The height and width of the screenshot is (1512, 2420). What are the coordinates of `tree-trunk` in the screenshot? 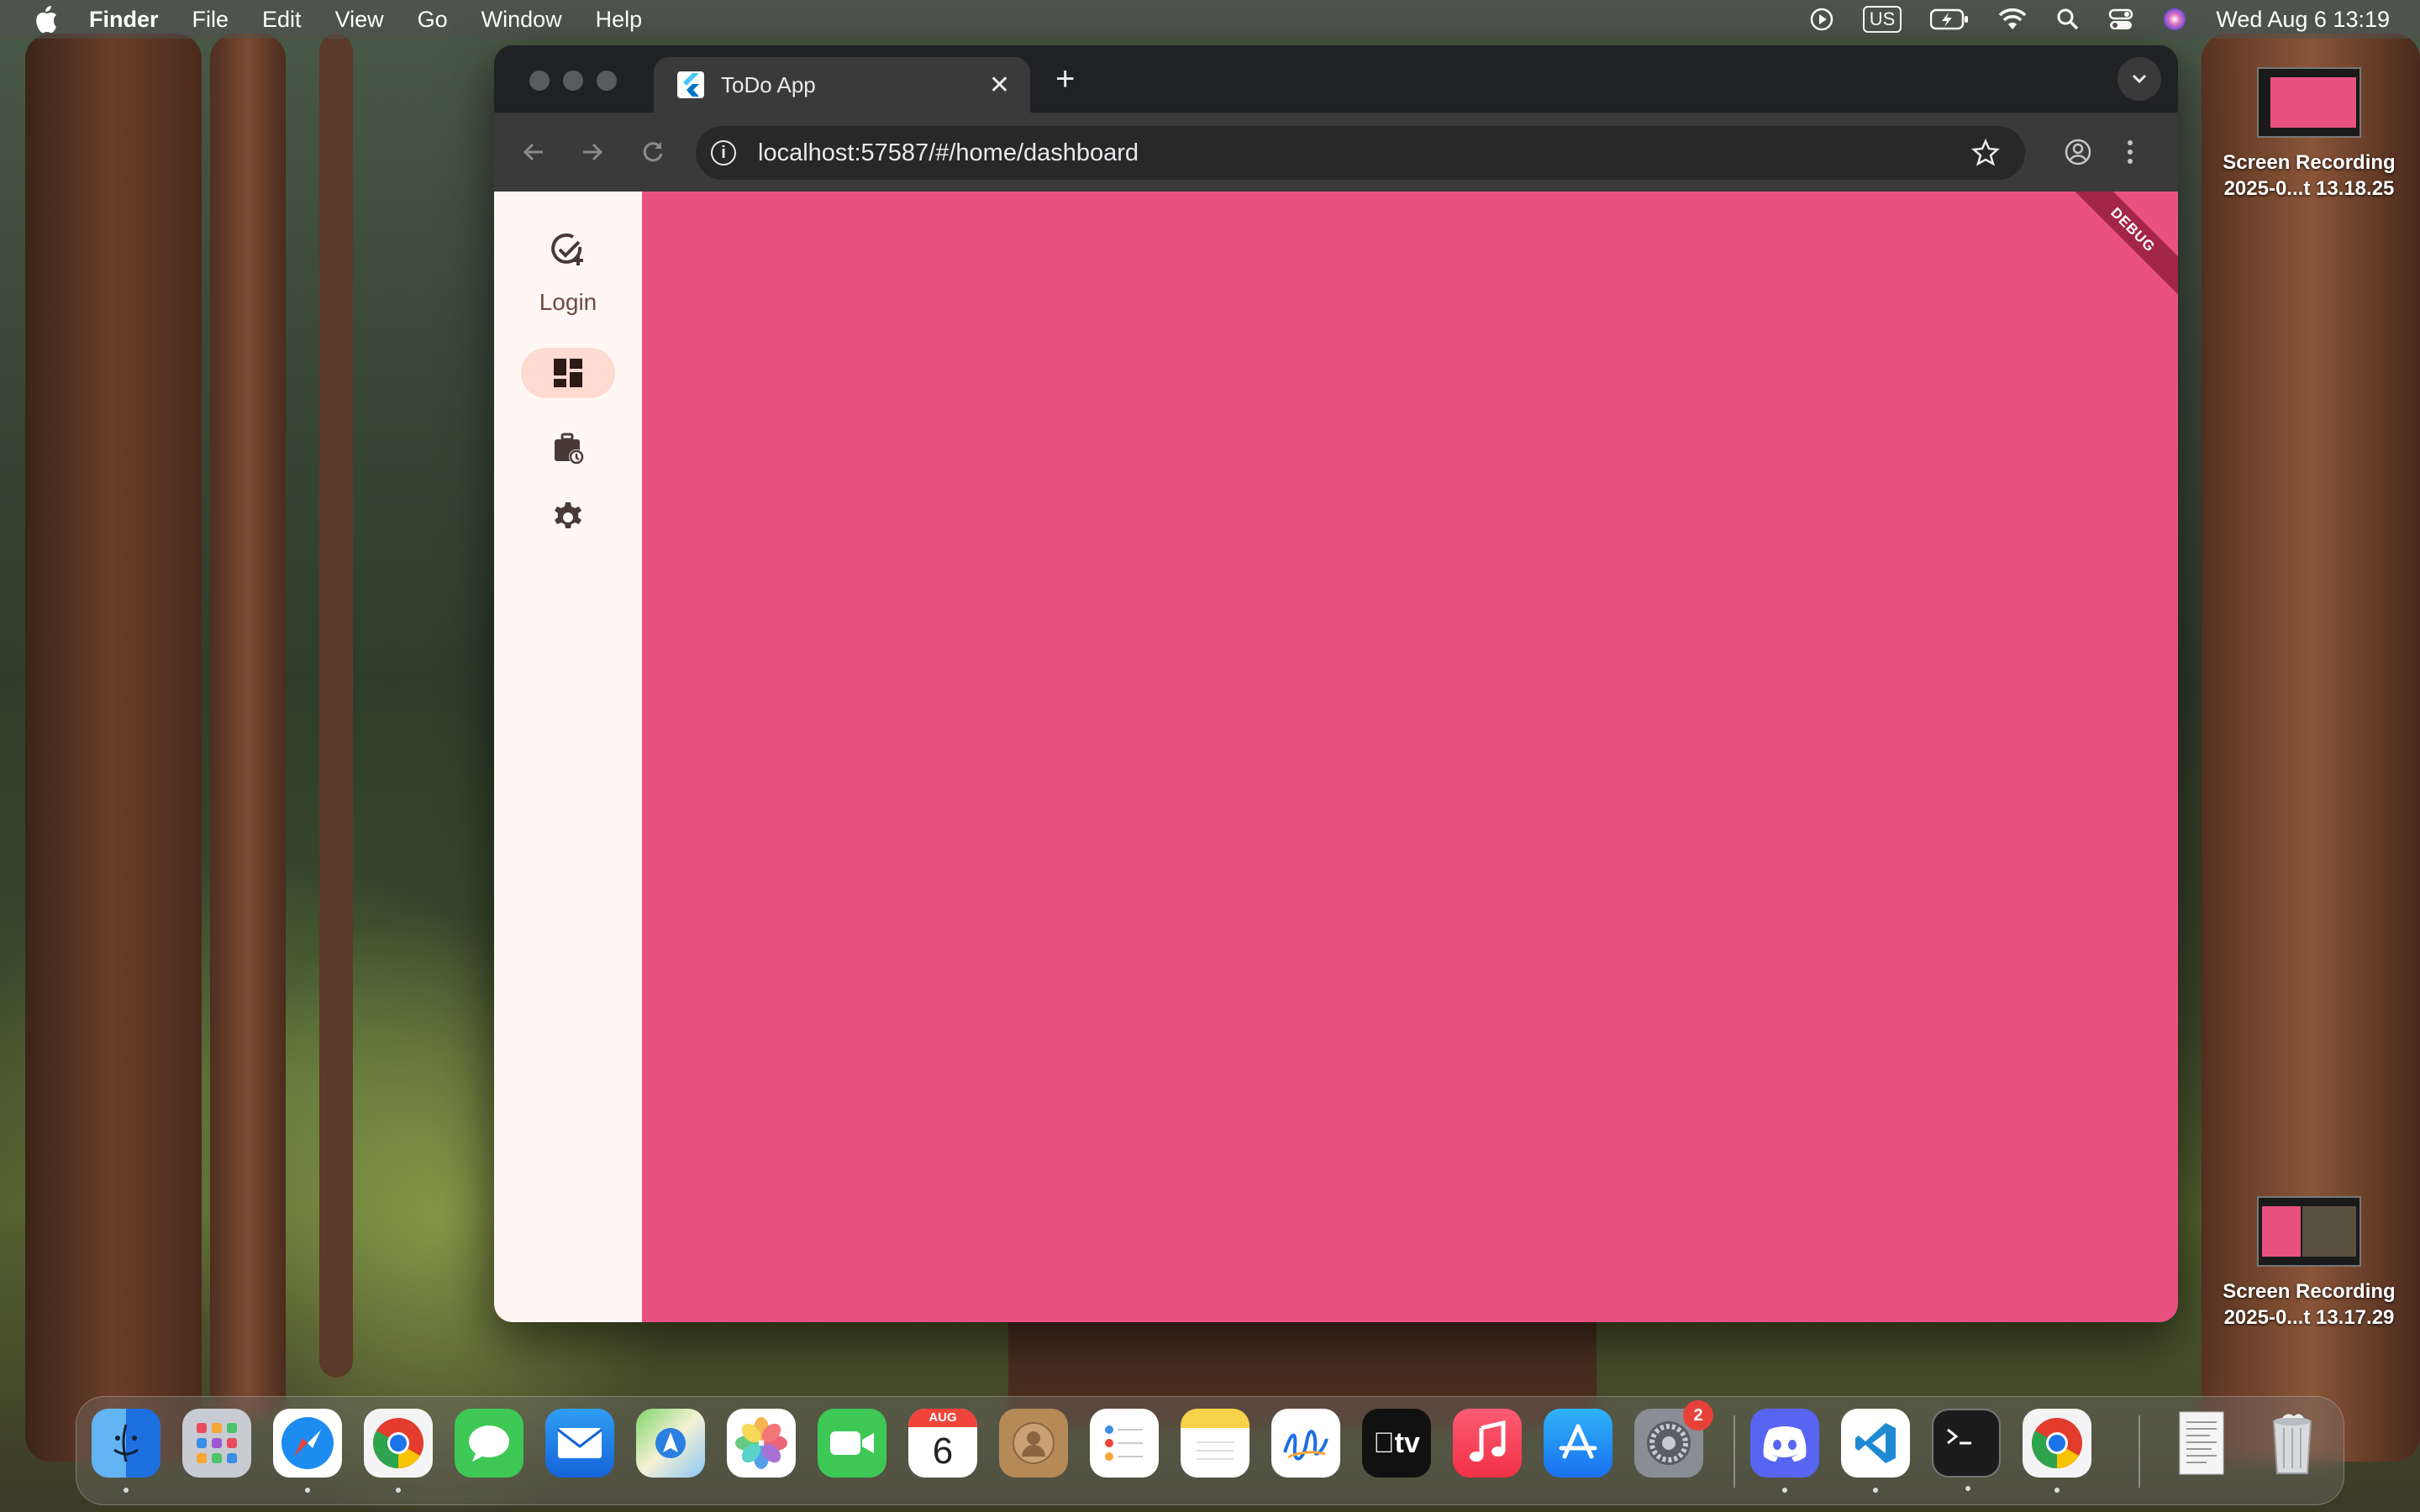 It's located at (248, 727).